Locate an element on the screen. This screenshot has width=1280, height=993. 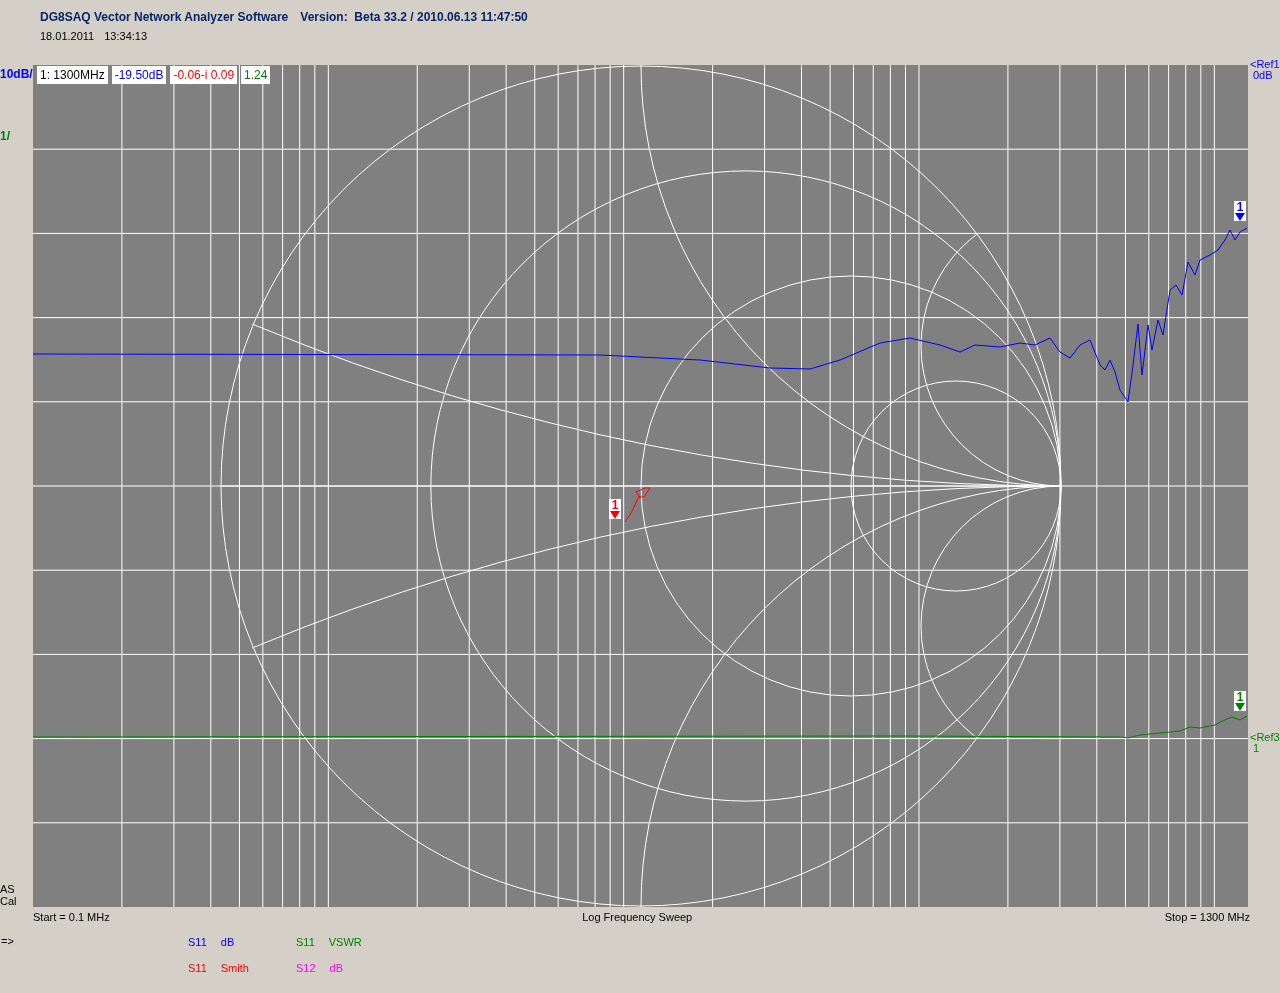
scale-label: 10dB/ is located at coordinates (16, 74).